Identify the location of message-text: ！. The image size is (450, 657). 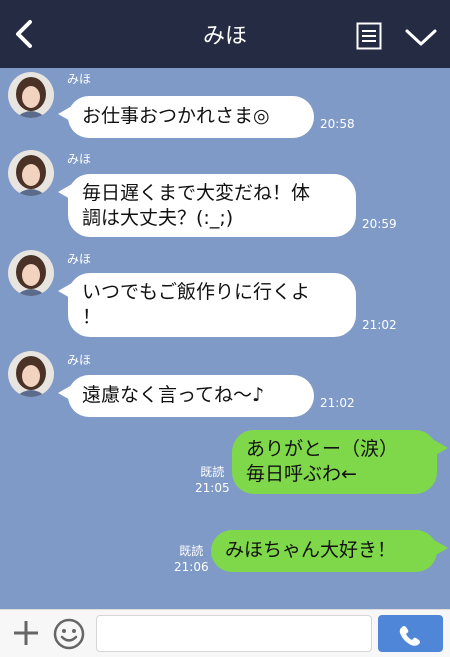
(92, 317).